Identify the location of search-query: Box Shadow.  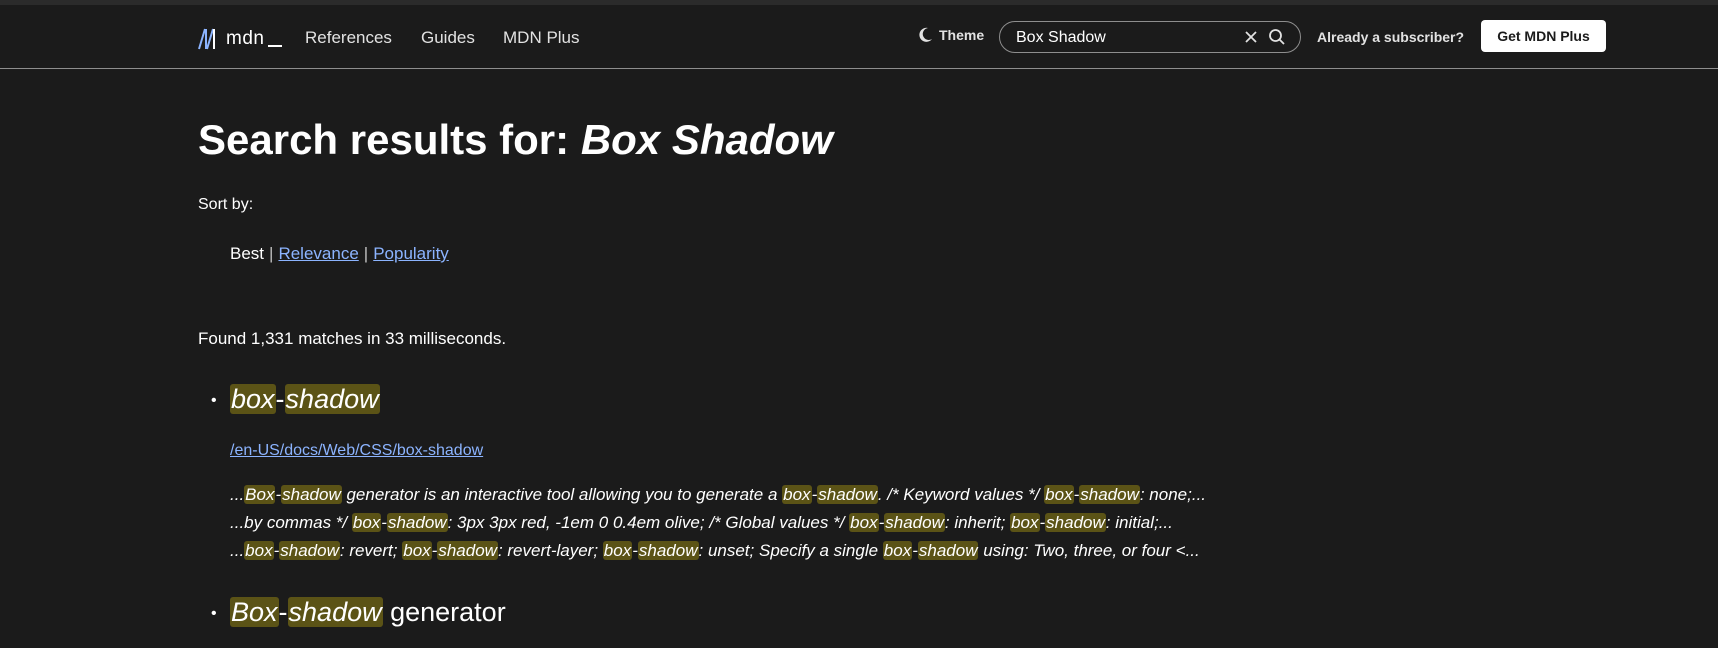
(706, 139).